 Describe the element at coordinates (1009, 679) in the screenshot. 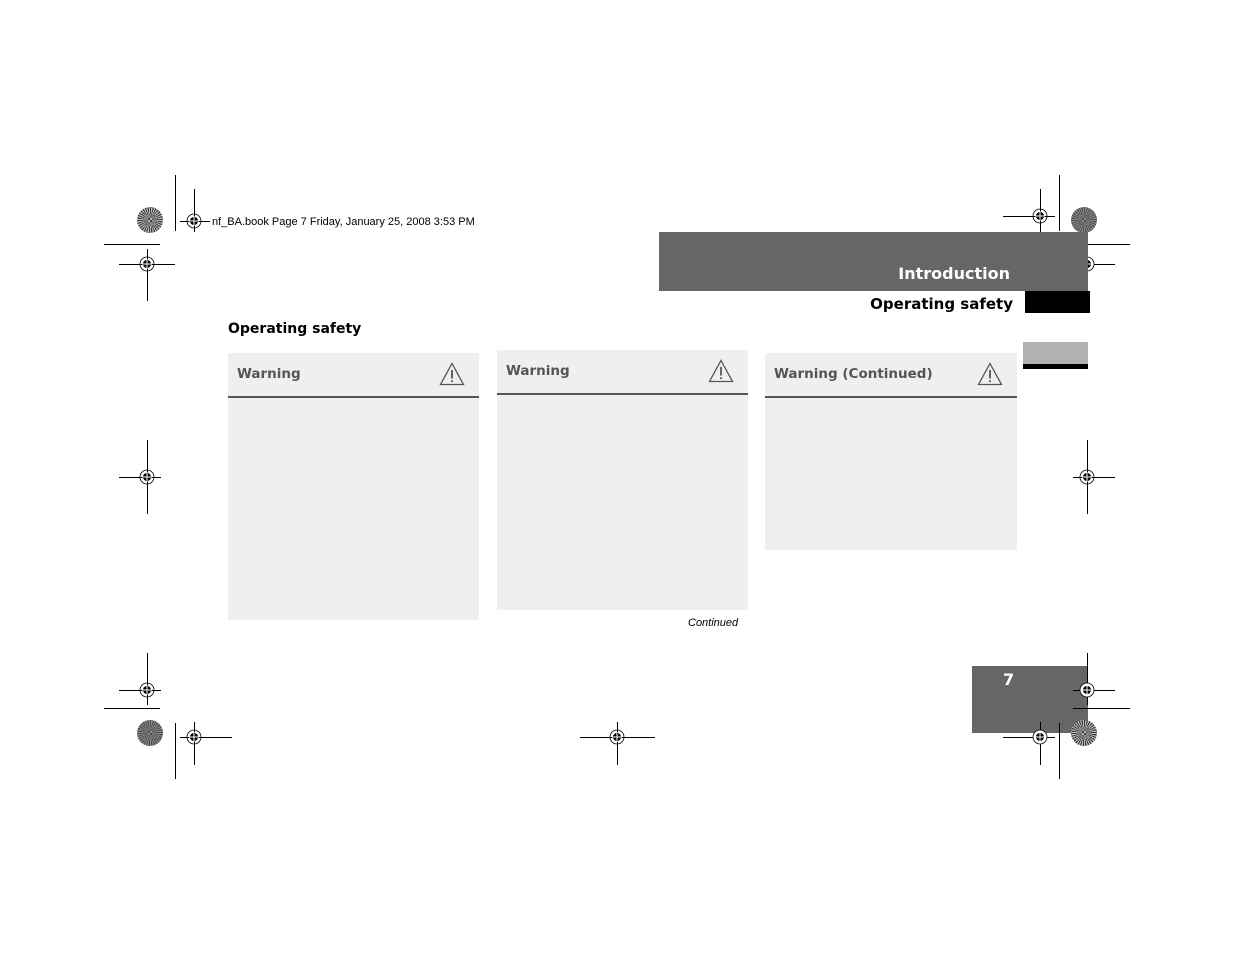

I see `page-number: 7` at that location.